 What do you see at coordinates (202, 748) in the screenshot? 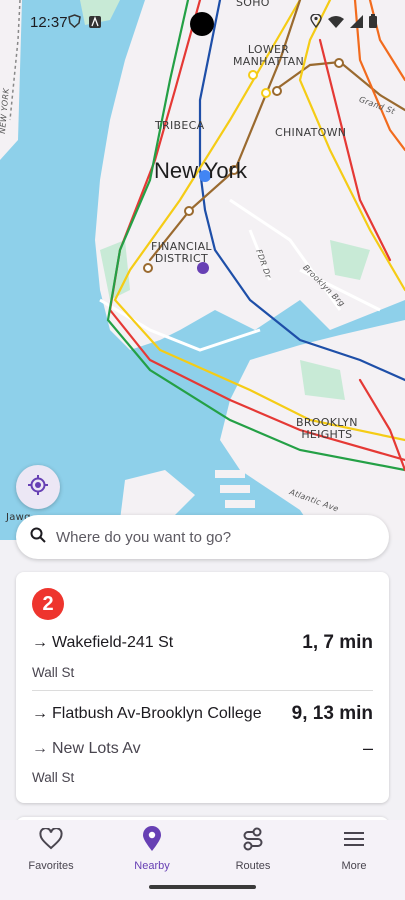
I see `trip-row: → New Lots Av –` at bounding box center [202, 748].